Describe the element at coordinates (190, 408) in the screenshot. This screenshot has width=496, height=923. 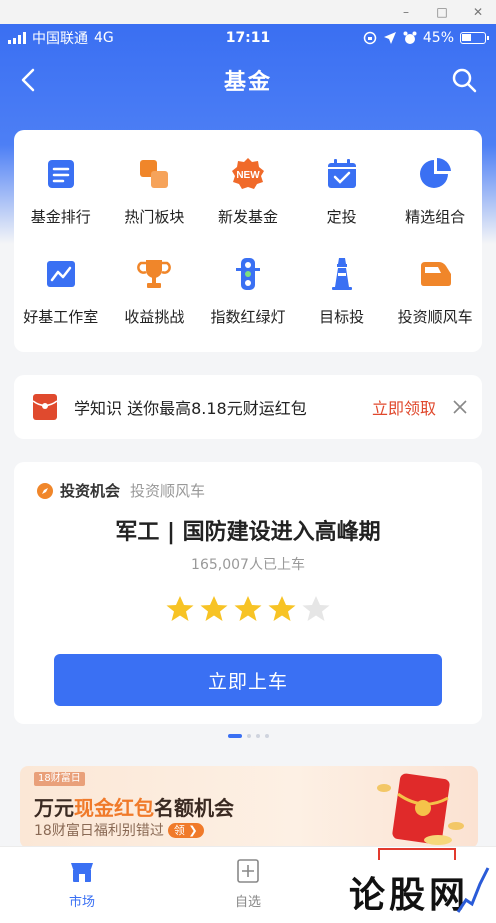
I see `promo-text: 学知识 送你最高8.18元财运红包` at that location.